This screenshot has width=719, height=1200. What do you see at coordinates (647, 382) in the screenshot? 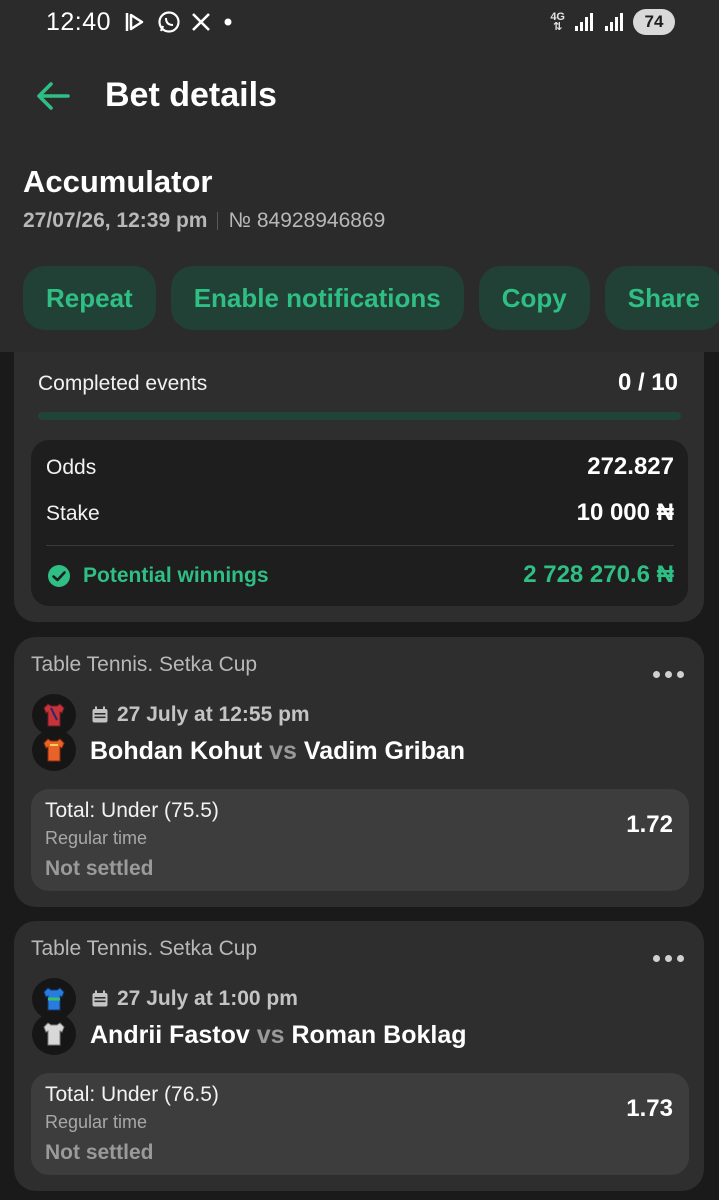
I see `completed-events-value: 0 / 10` at bounding box center [647, 382].